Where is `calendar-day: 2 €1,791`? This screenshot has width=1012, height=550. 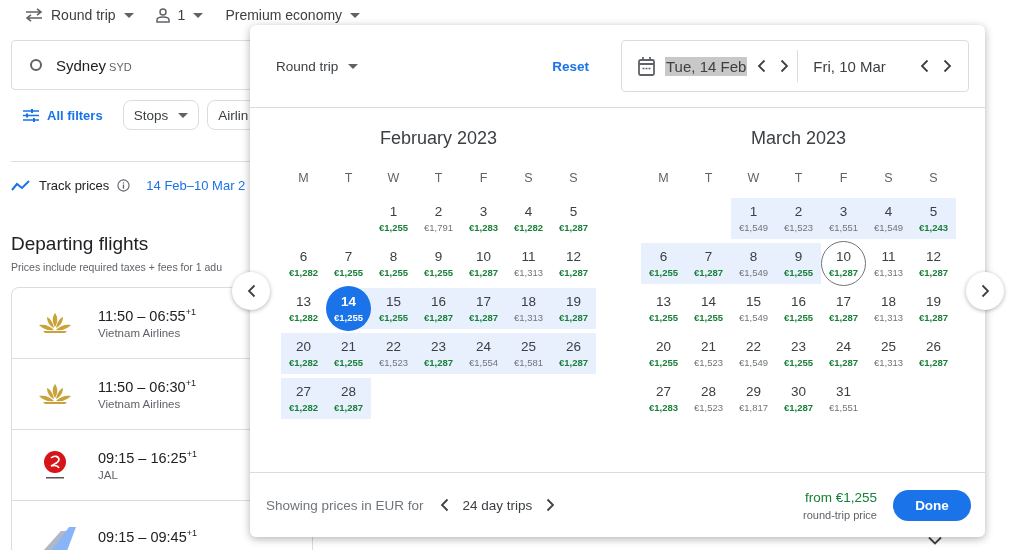 calendar-day: 2 €1,791 is located at coordinates (438, 218).